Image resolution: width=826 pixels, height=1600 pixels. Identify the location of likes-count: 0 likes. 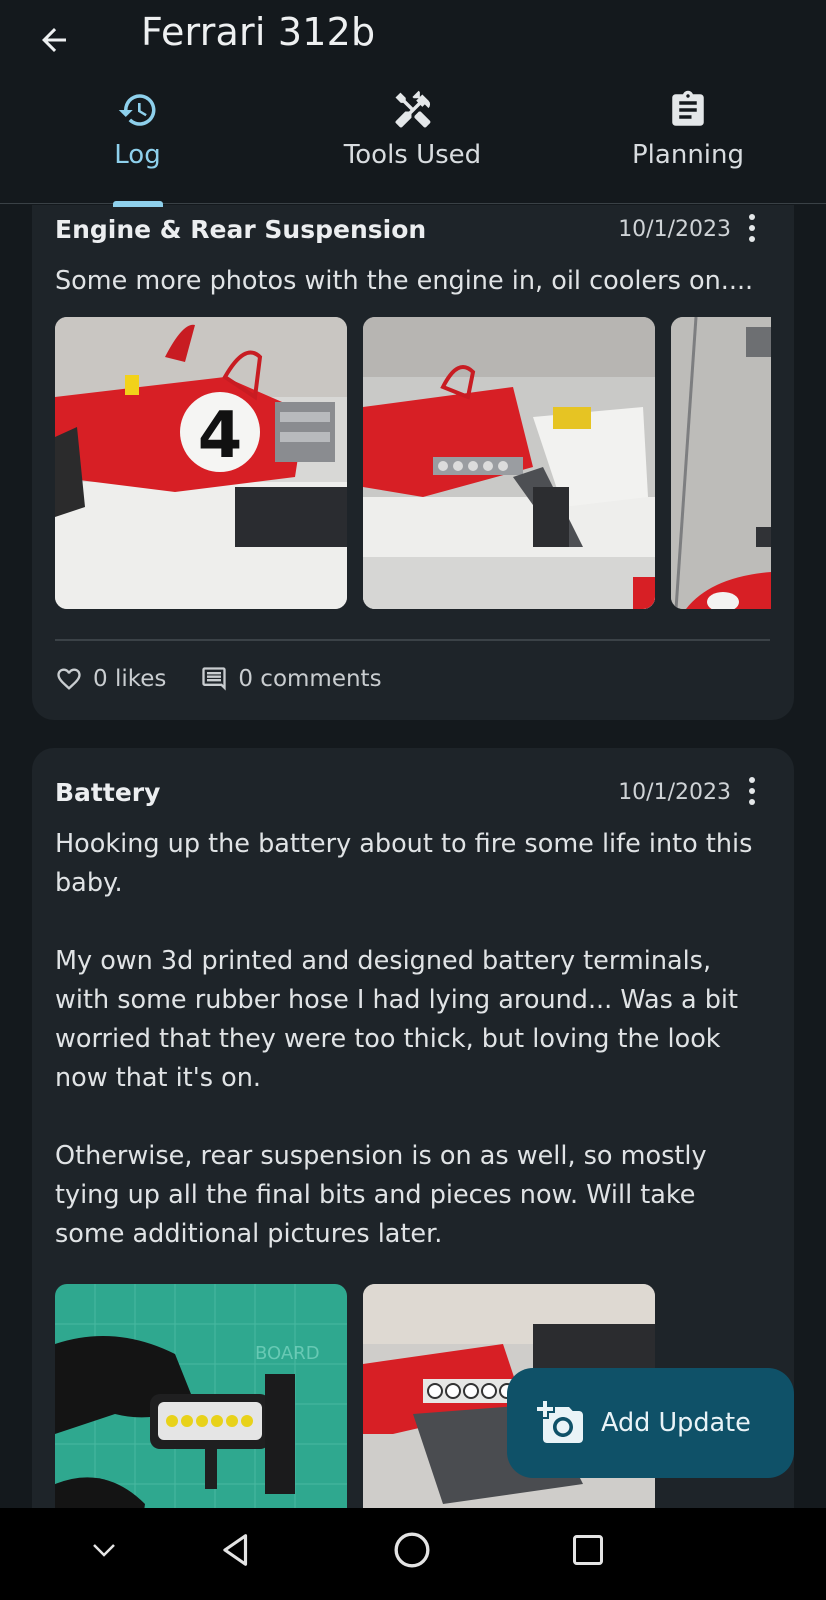
(130, 679).